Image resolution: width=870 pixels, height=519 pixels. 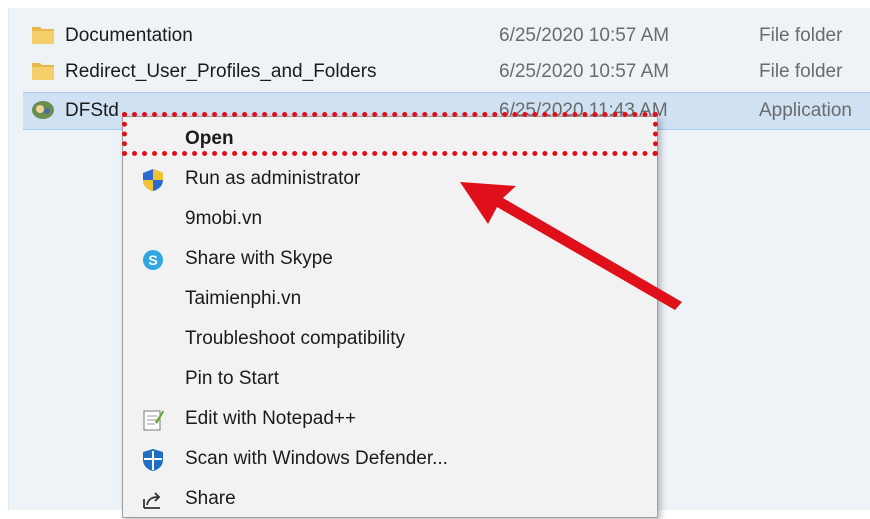 What do you see at coordinates (571, 246) in the screenshot?
I see `pointer-arrow-annotation` at bounding box center [571, 246].